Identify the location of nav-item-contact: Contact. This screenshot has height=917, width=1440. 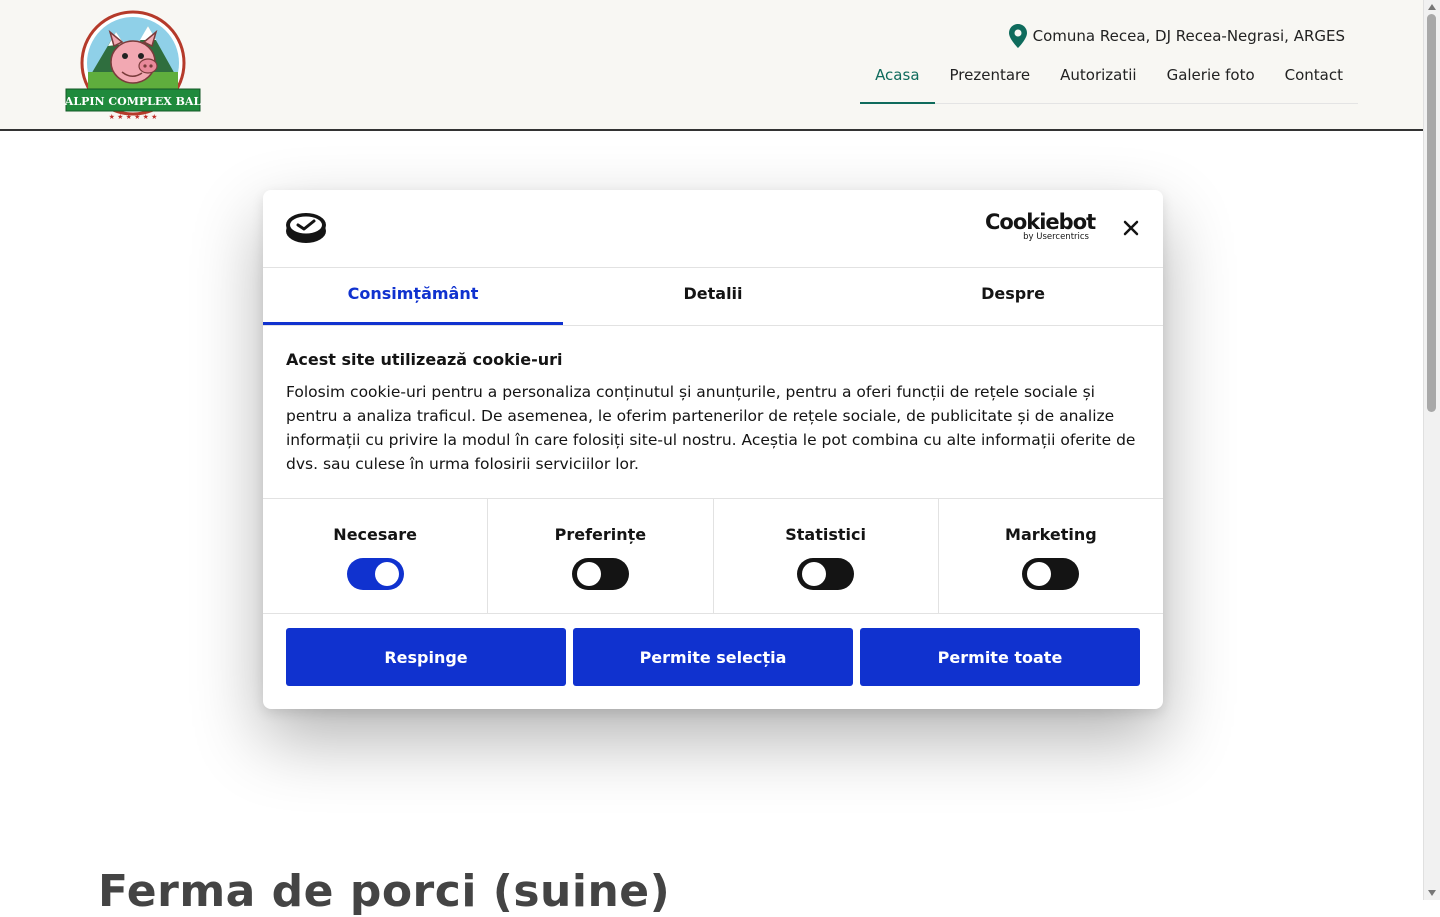
(1314, 79).